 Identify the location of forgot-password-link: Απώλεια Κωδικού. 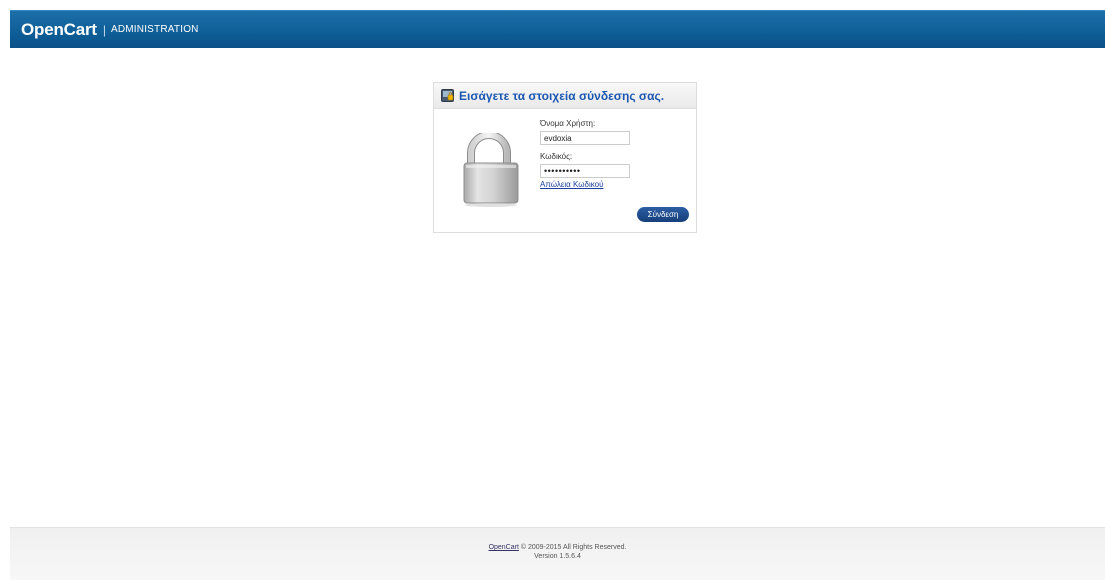
(585, 184).